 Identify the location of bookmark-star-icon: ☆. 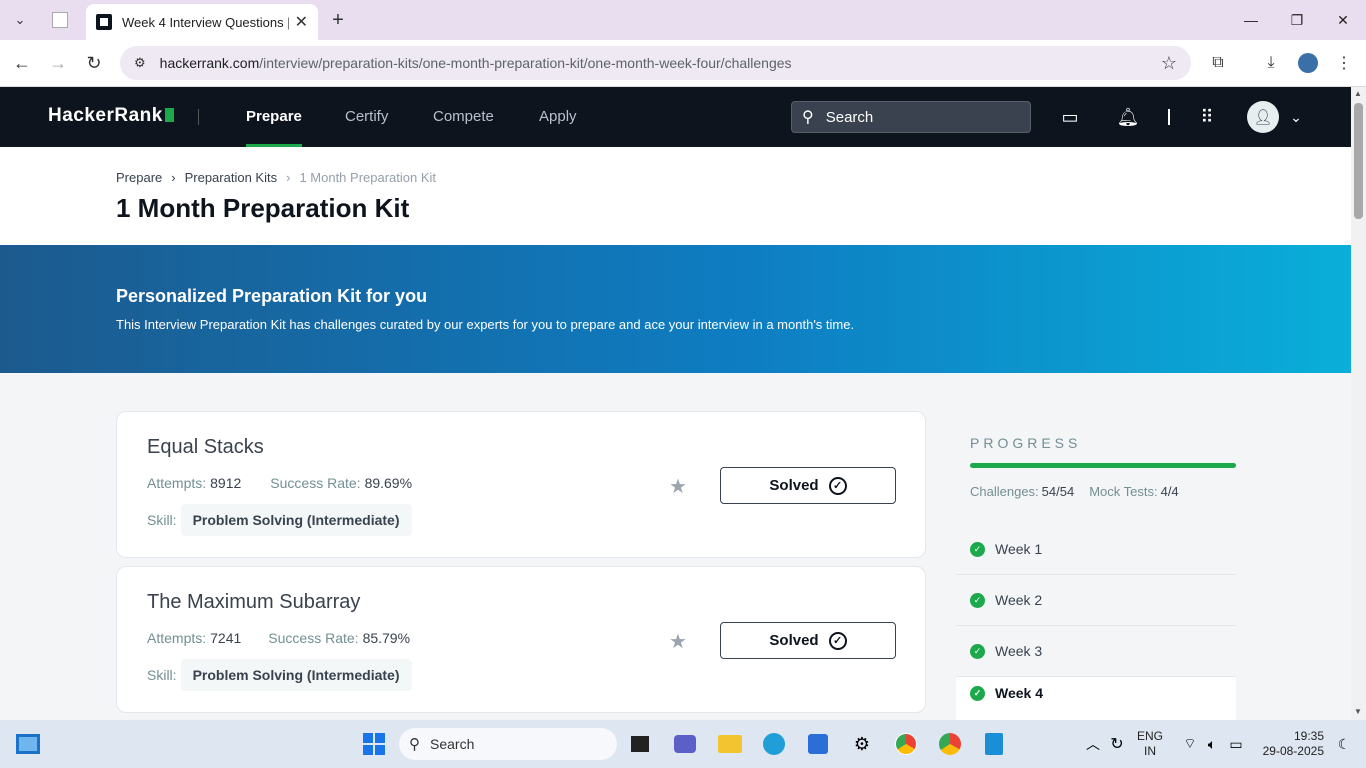
(1169, 63).